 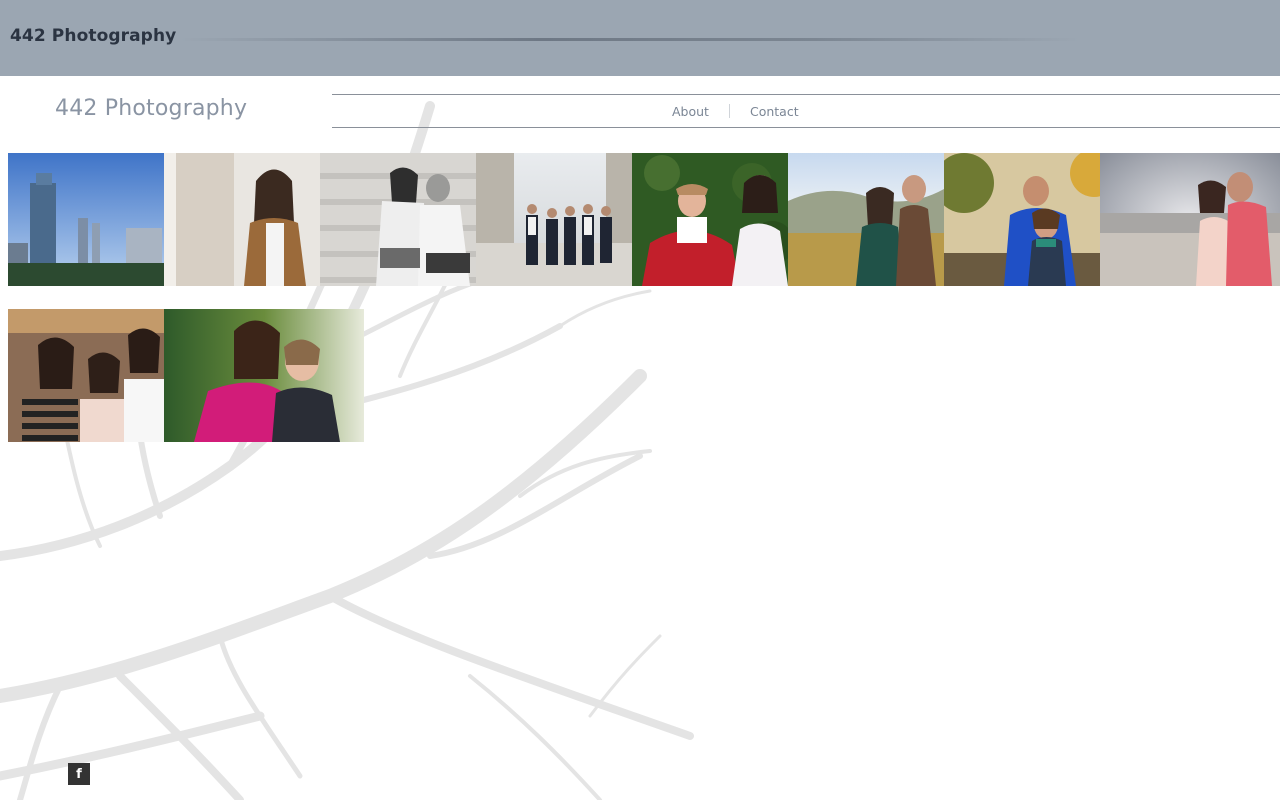 I want to click on nav-contact: Contact, so click(x=774, y=111).